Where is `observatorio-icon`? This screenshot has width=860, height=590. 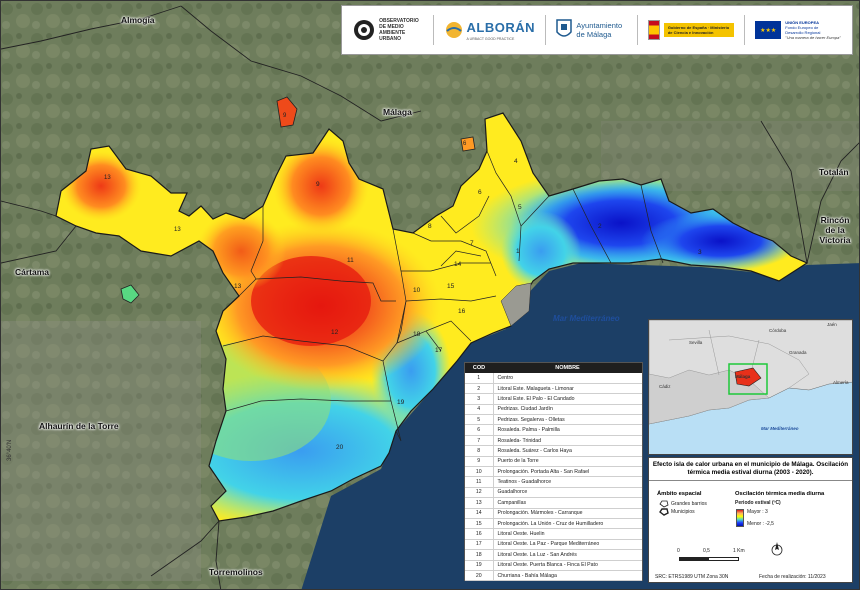
observatorio-icon is located at coordinates (364, 30).